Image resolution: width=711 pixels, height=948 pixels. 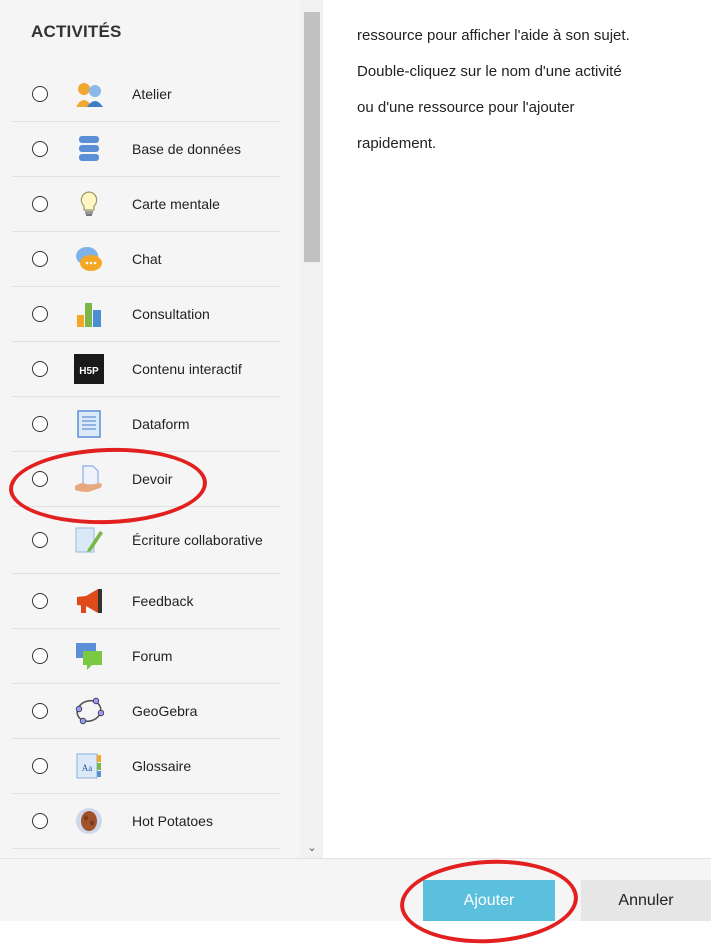 I want to click on activity-option-forum: Forum, so click(x=146, y=656).